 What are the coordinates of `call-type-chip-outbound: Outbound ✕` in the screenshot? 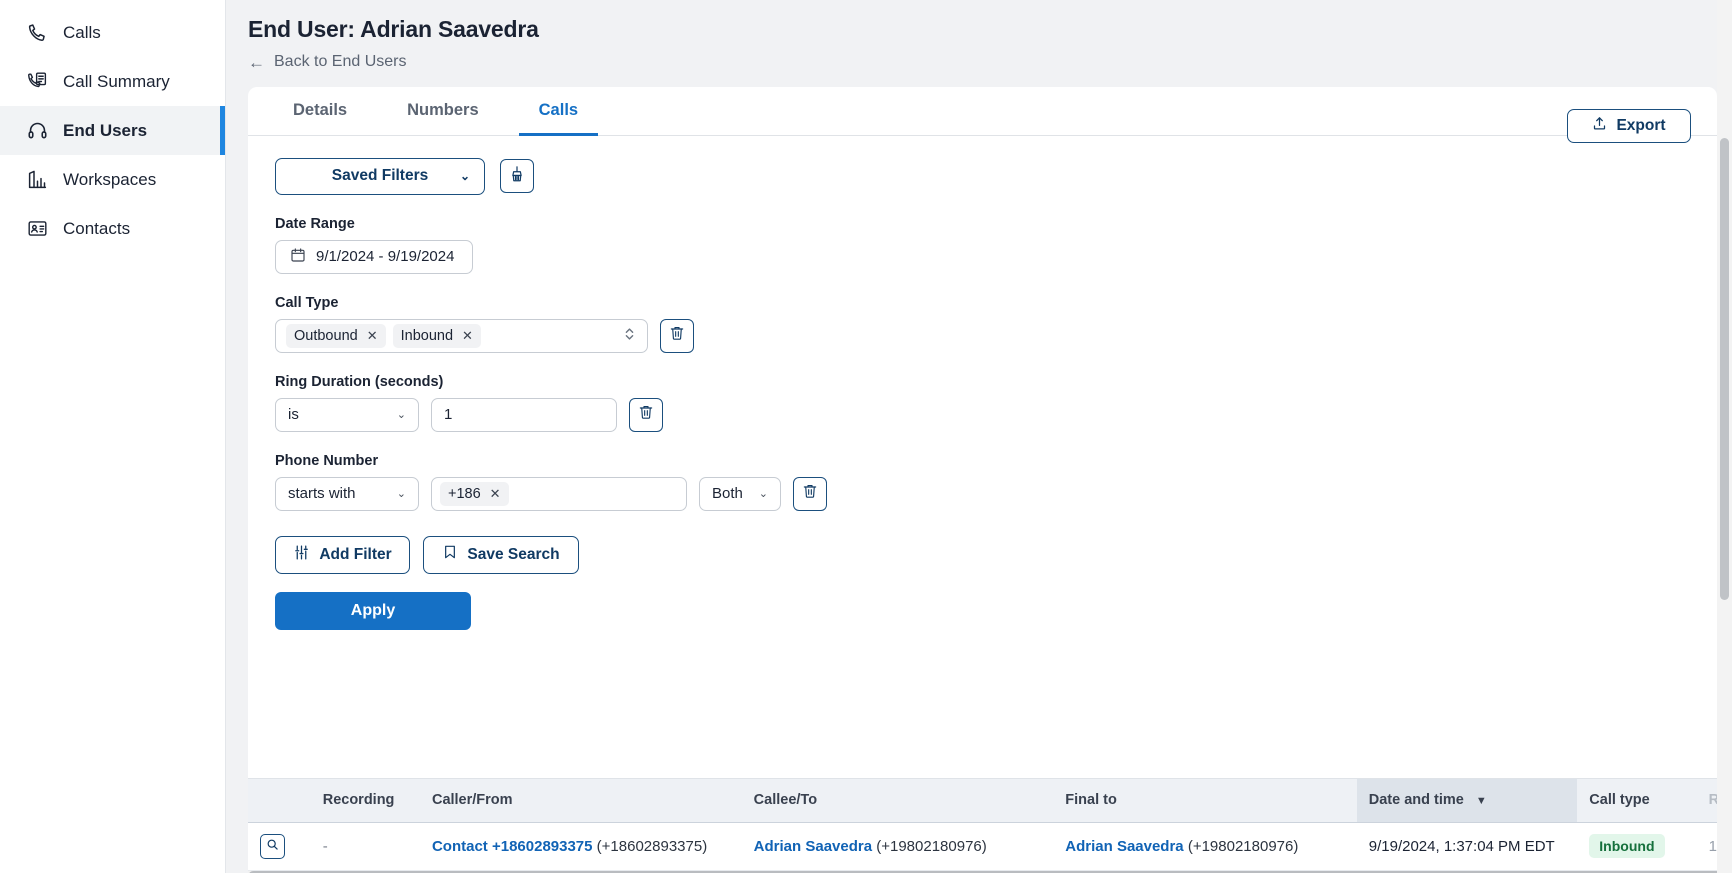 It's located at (336, 335).